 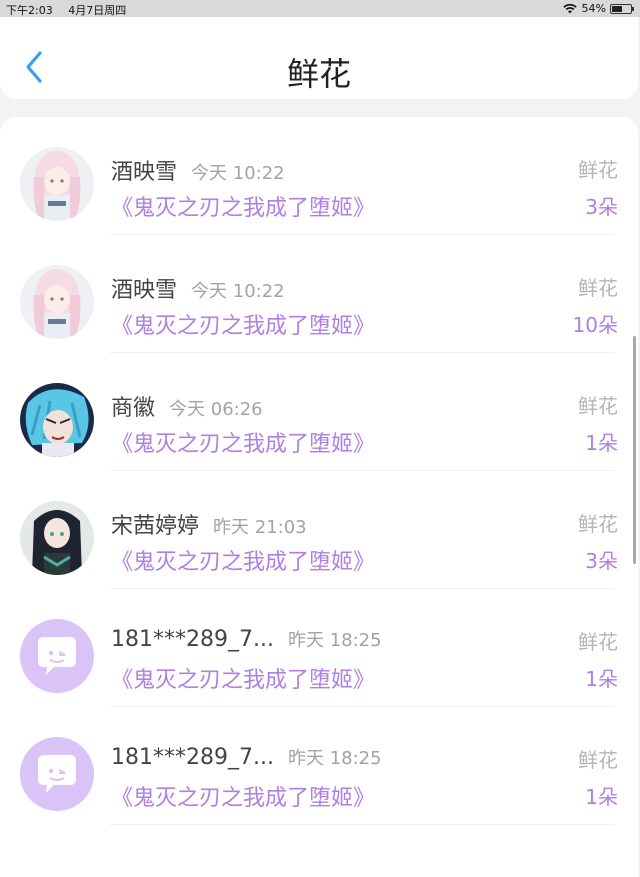 What do you see at coordinates (319, 294) in the screenshot?
I see `list-item: 酒映雪 今天 10:22 《鬼灭之刃之我成了堕姬》 鲜花 10朵` at bounding box center [319, 294].